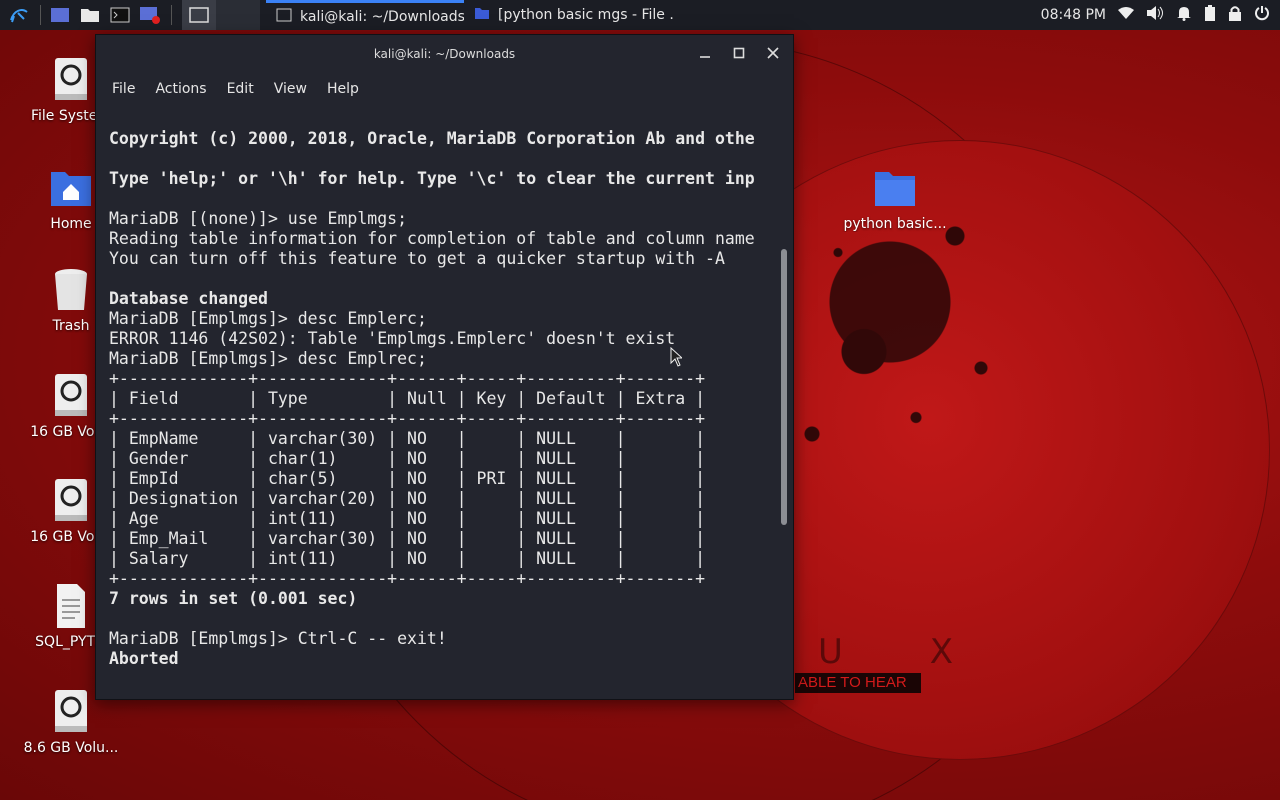  I want to click on kali-menu-icon, so click(19, 15).